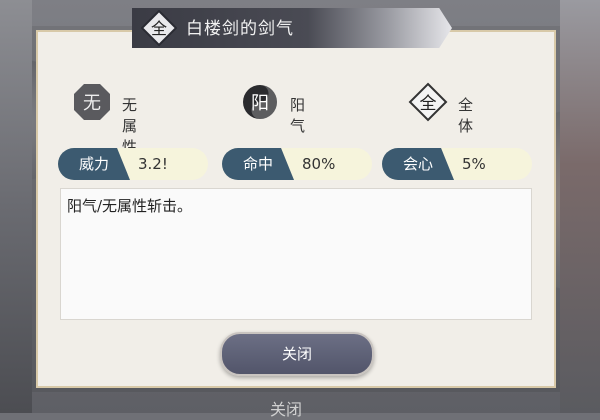 The image size is (600, 420). Describe the element at coordinates (94, 164) in the screenshot. I see `stat-power-label: 威力` at that location.